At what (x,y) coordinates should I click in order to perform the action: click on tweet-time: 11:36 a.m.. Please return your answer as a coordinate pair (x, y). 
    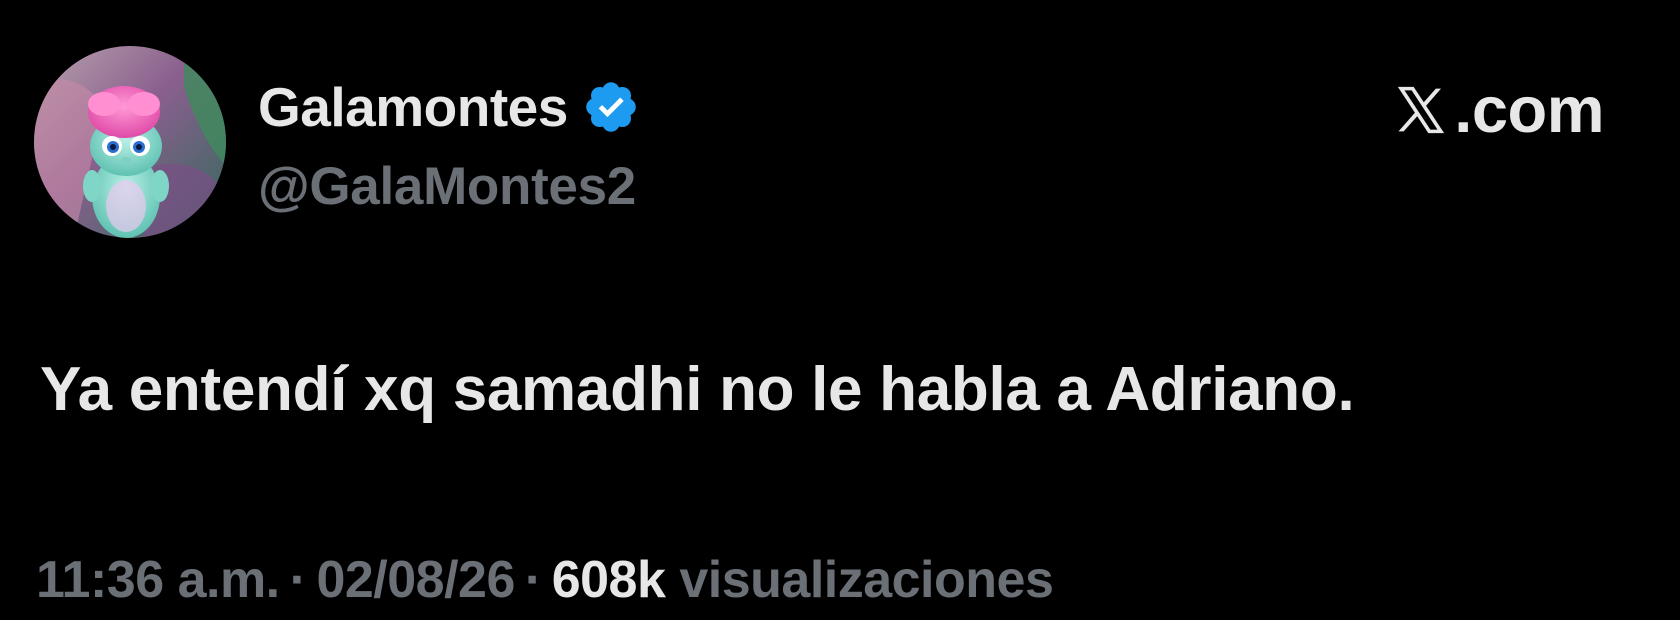
    Looking at the image, I should click on (158, 580).